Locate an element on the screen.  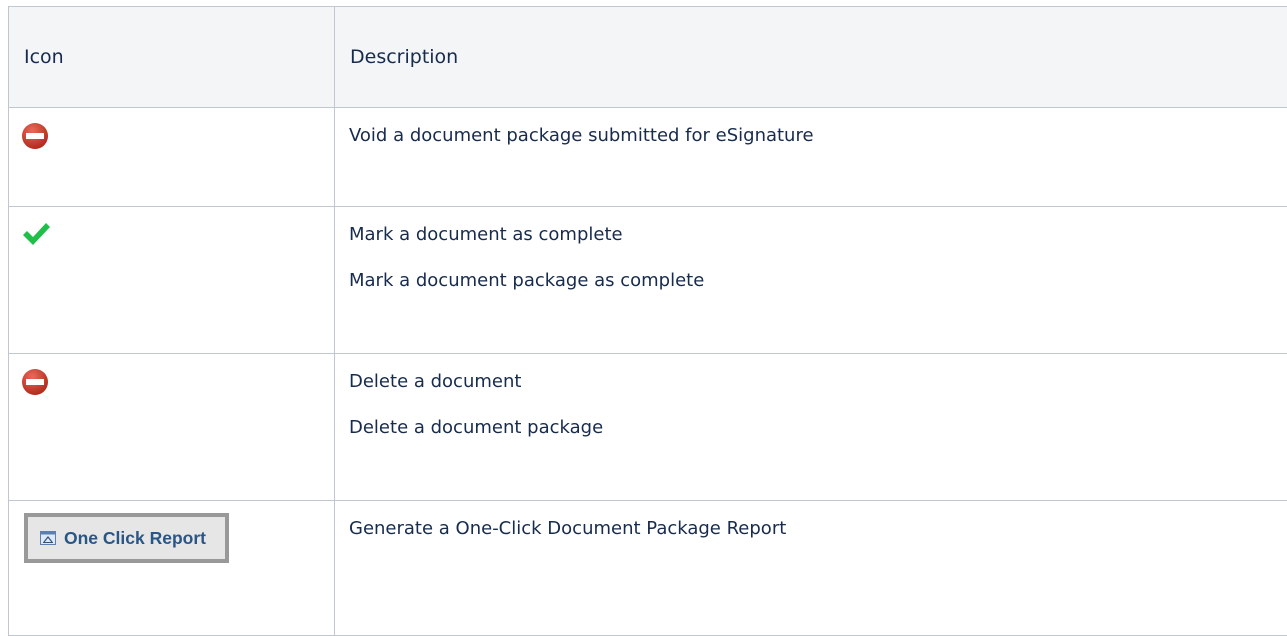
one-click-report-label: One Click Report is located at coordinates (135, 538).